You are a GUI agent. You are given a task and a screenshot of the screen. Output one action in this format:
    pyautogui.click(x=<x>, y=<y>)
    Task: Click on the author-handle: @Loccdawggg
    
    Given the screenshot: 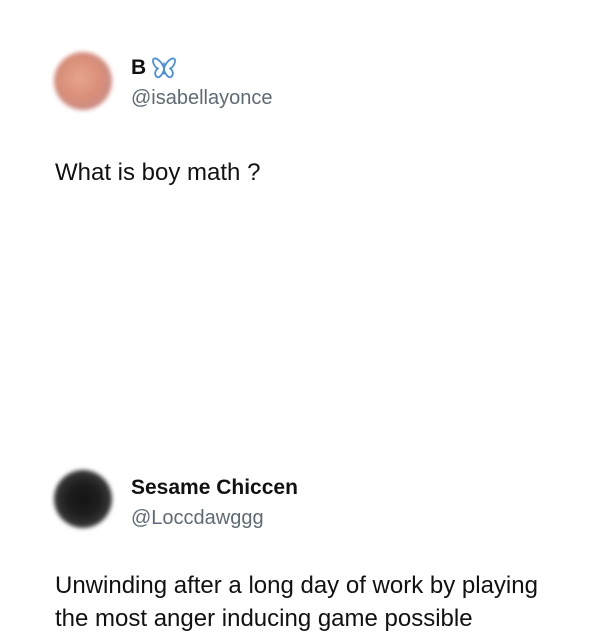 What is the action you would take?
    pyautogui.click(x=197, y=518)
    